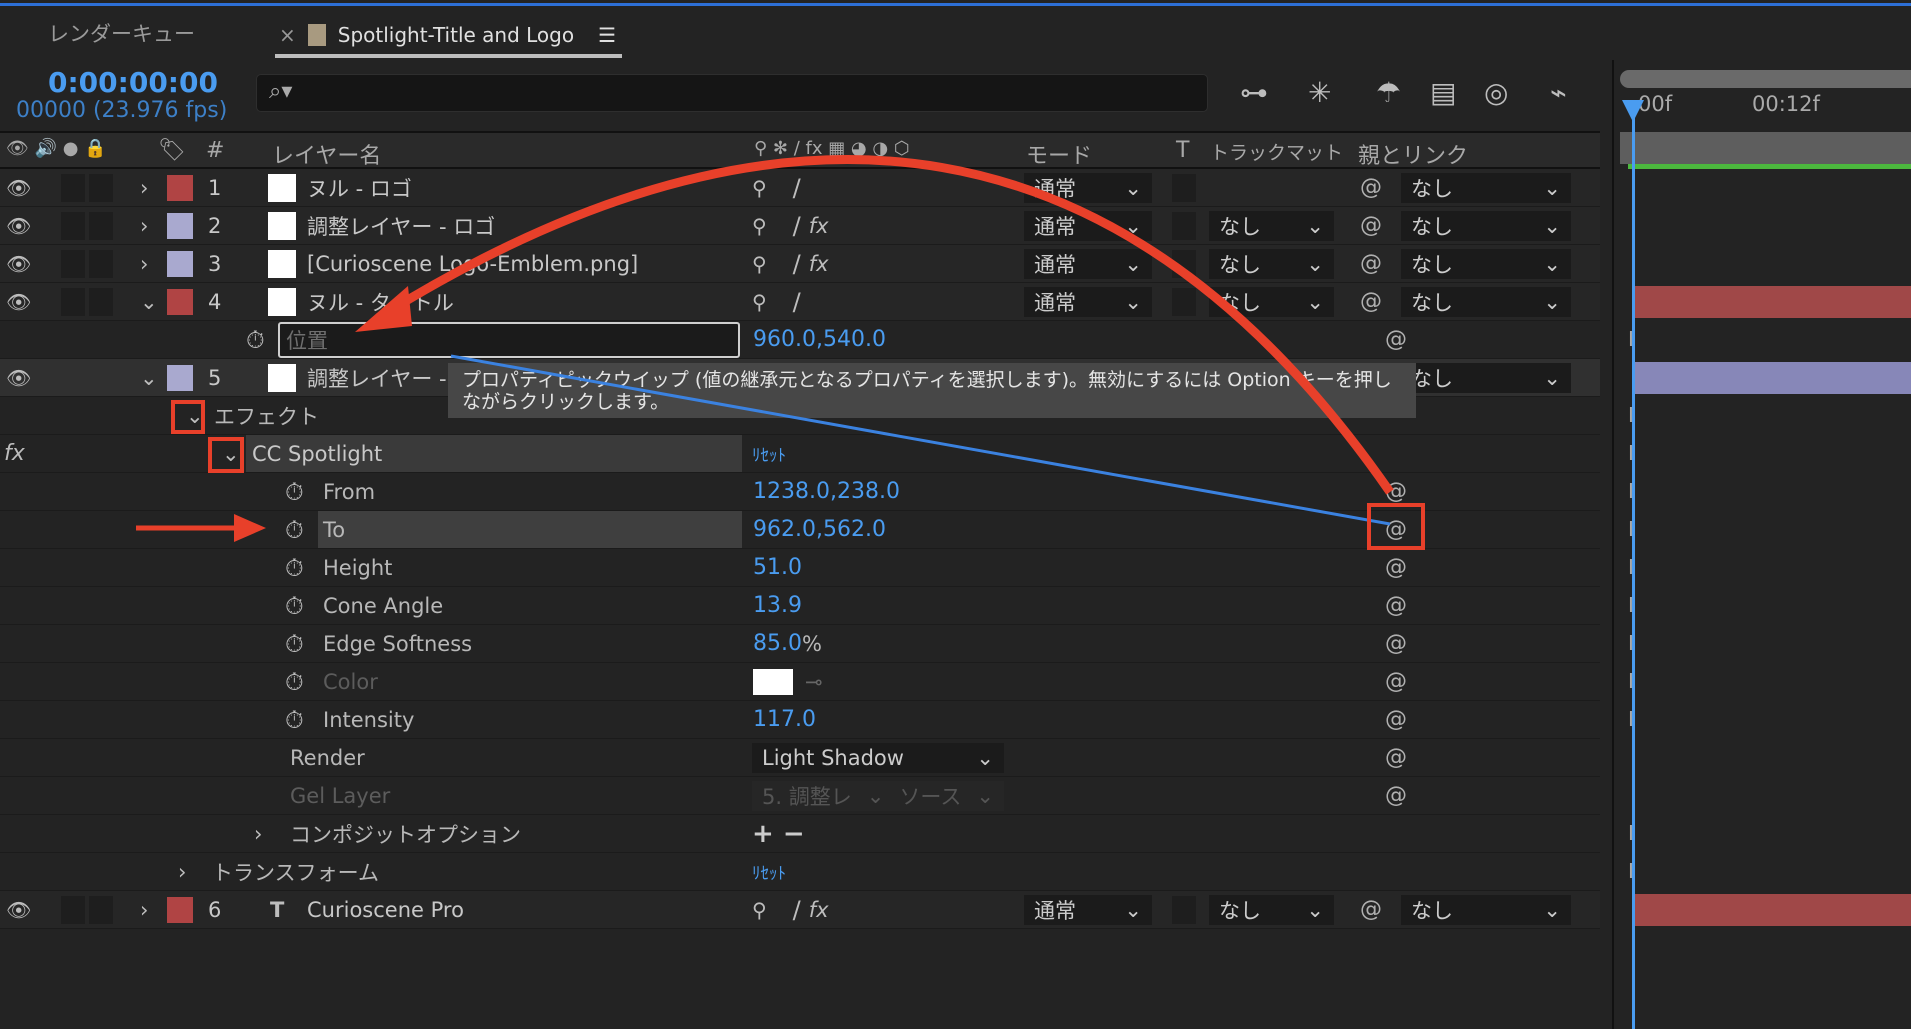 The height and width of the screenshot is (1029, 1911). I want to click on highlight-pickwhip, so click(1396, 526).